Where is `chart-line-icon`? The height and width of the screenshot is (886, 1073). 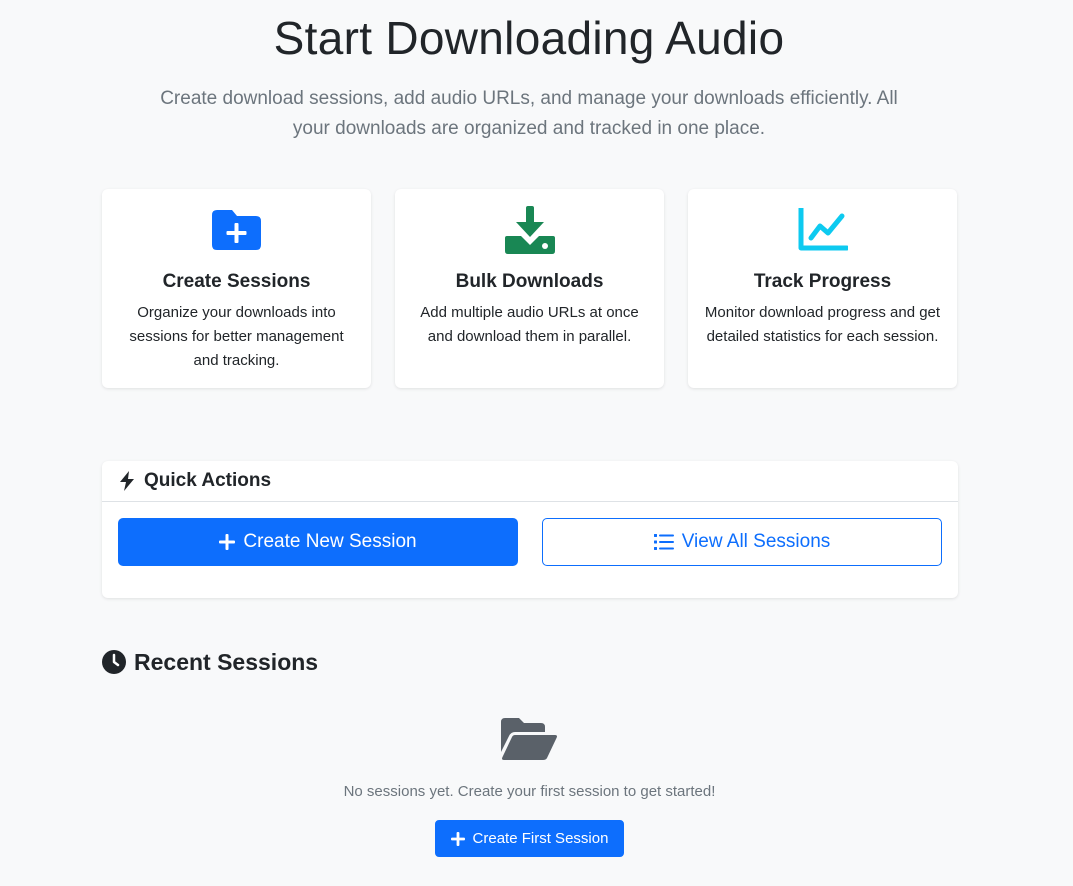 chart-line-icon is located at coordinates (822, 230).